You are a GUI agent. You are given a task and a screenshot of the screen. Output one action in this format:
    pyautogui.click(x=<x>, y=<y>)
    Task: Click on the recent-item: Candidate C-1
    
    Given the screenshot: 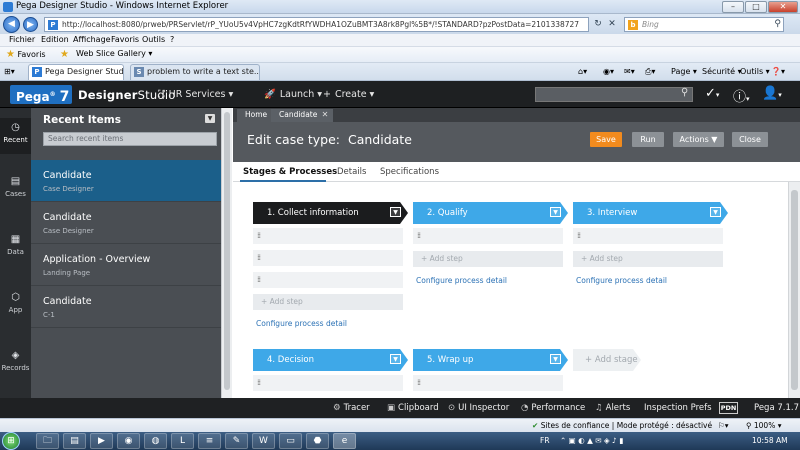 What is the action you would take?
    pyautogui.click(x=126, y=307)
    